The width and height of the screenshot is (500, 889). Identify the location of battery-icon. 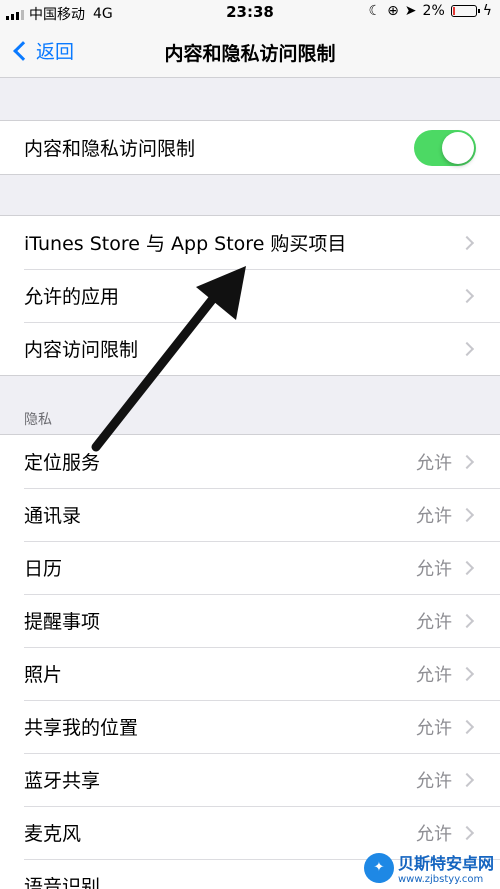
(465, 11).